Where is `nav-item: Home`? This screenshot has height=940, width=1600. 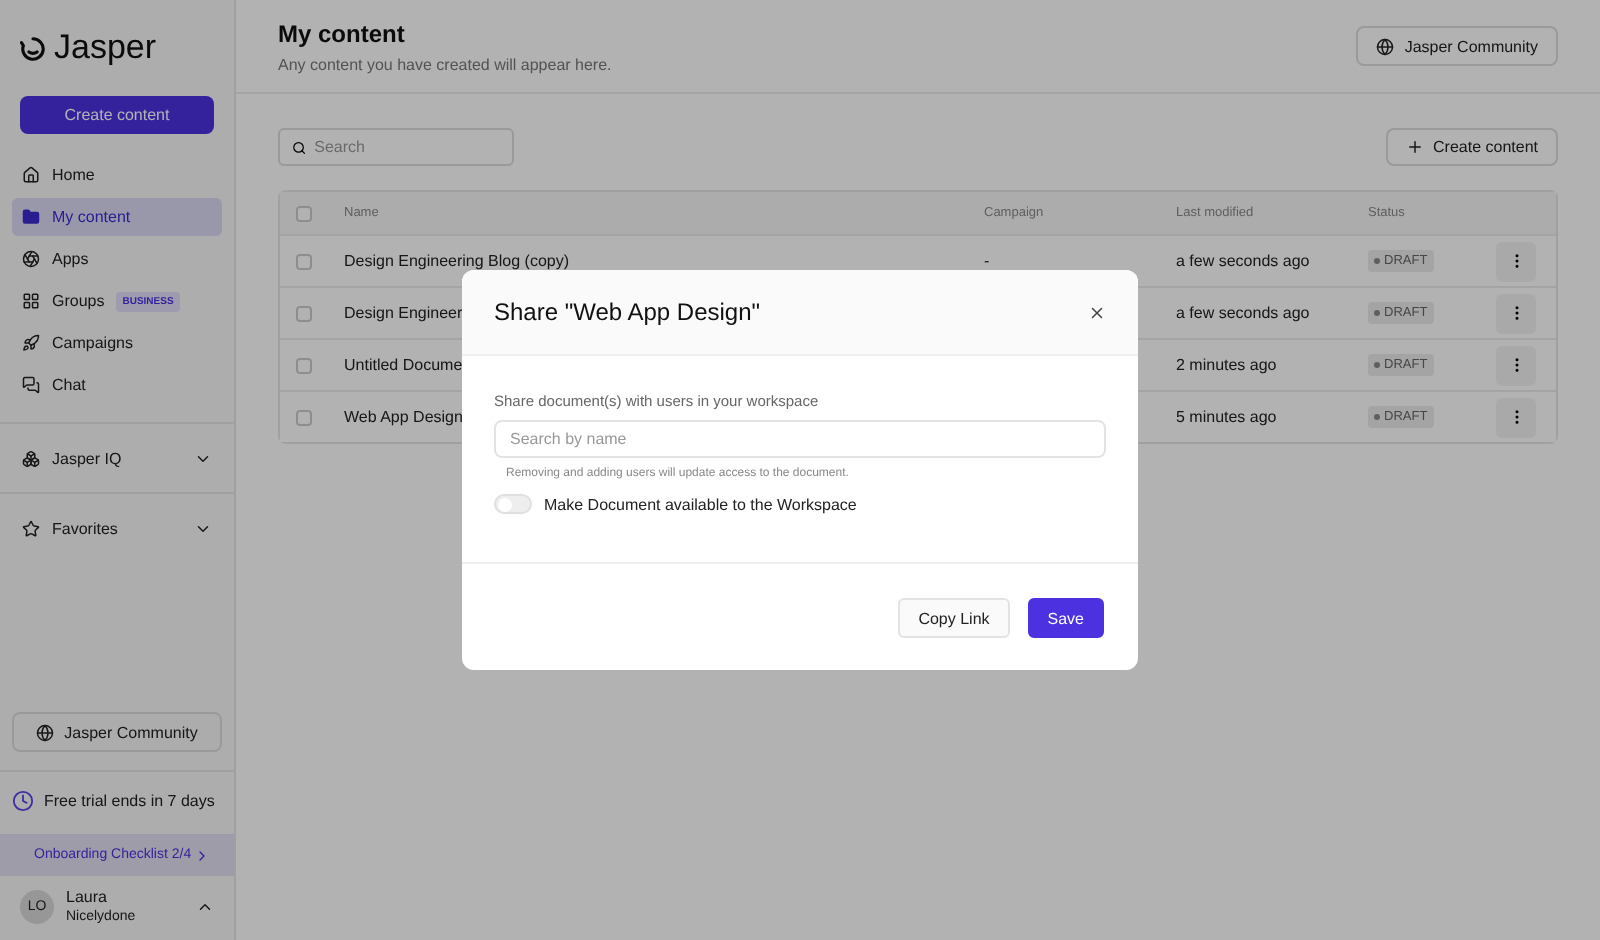
nav-item: Home is located at coordinates (117, 175).